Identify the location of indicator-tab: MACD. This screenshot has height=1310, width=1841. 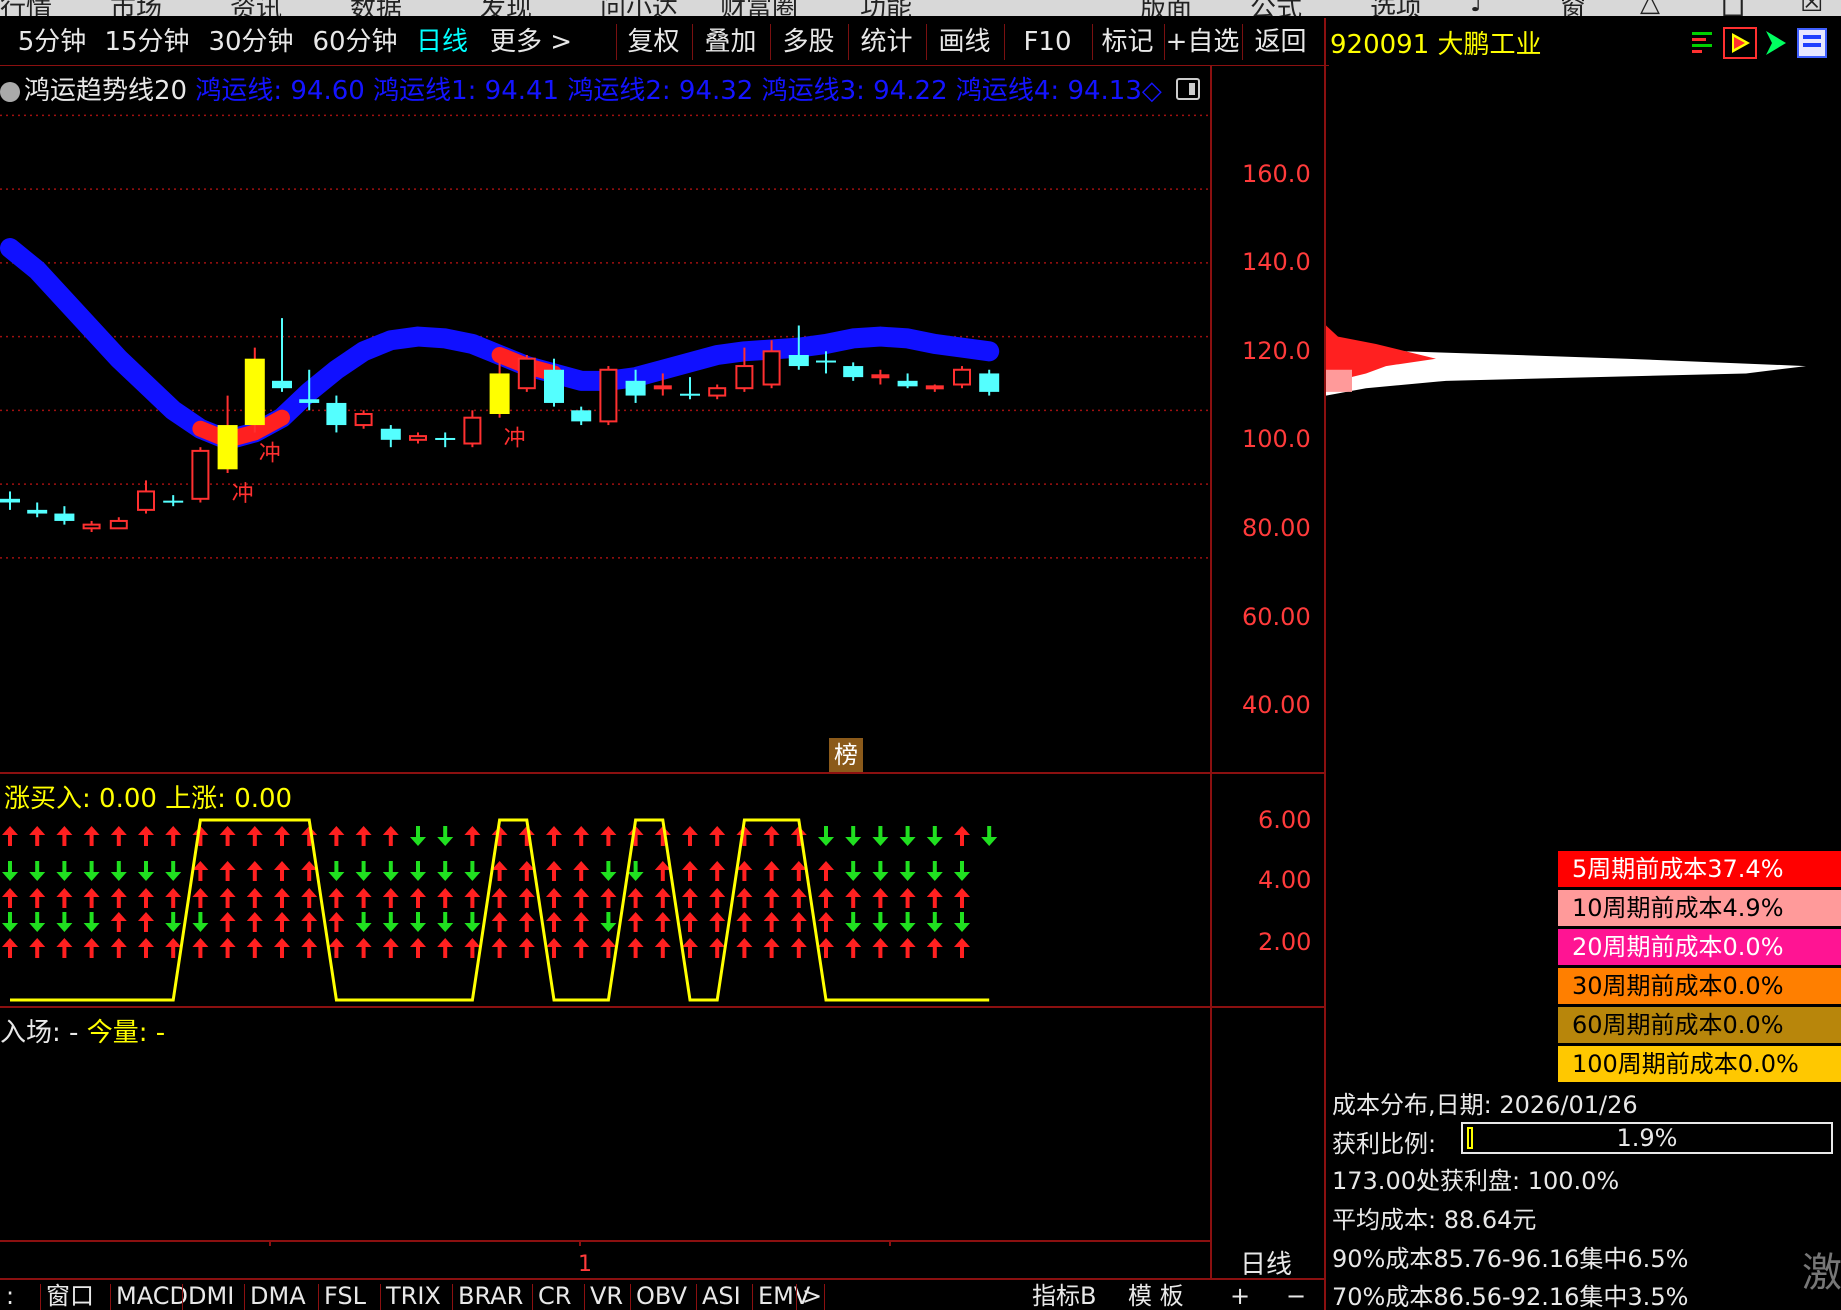
(152, 1296).